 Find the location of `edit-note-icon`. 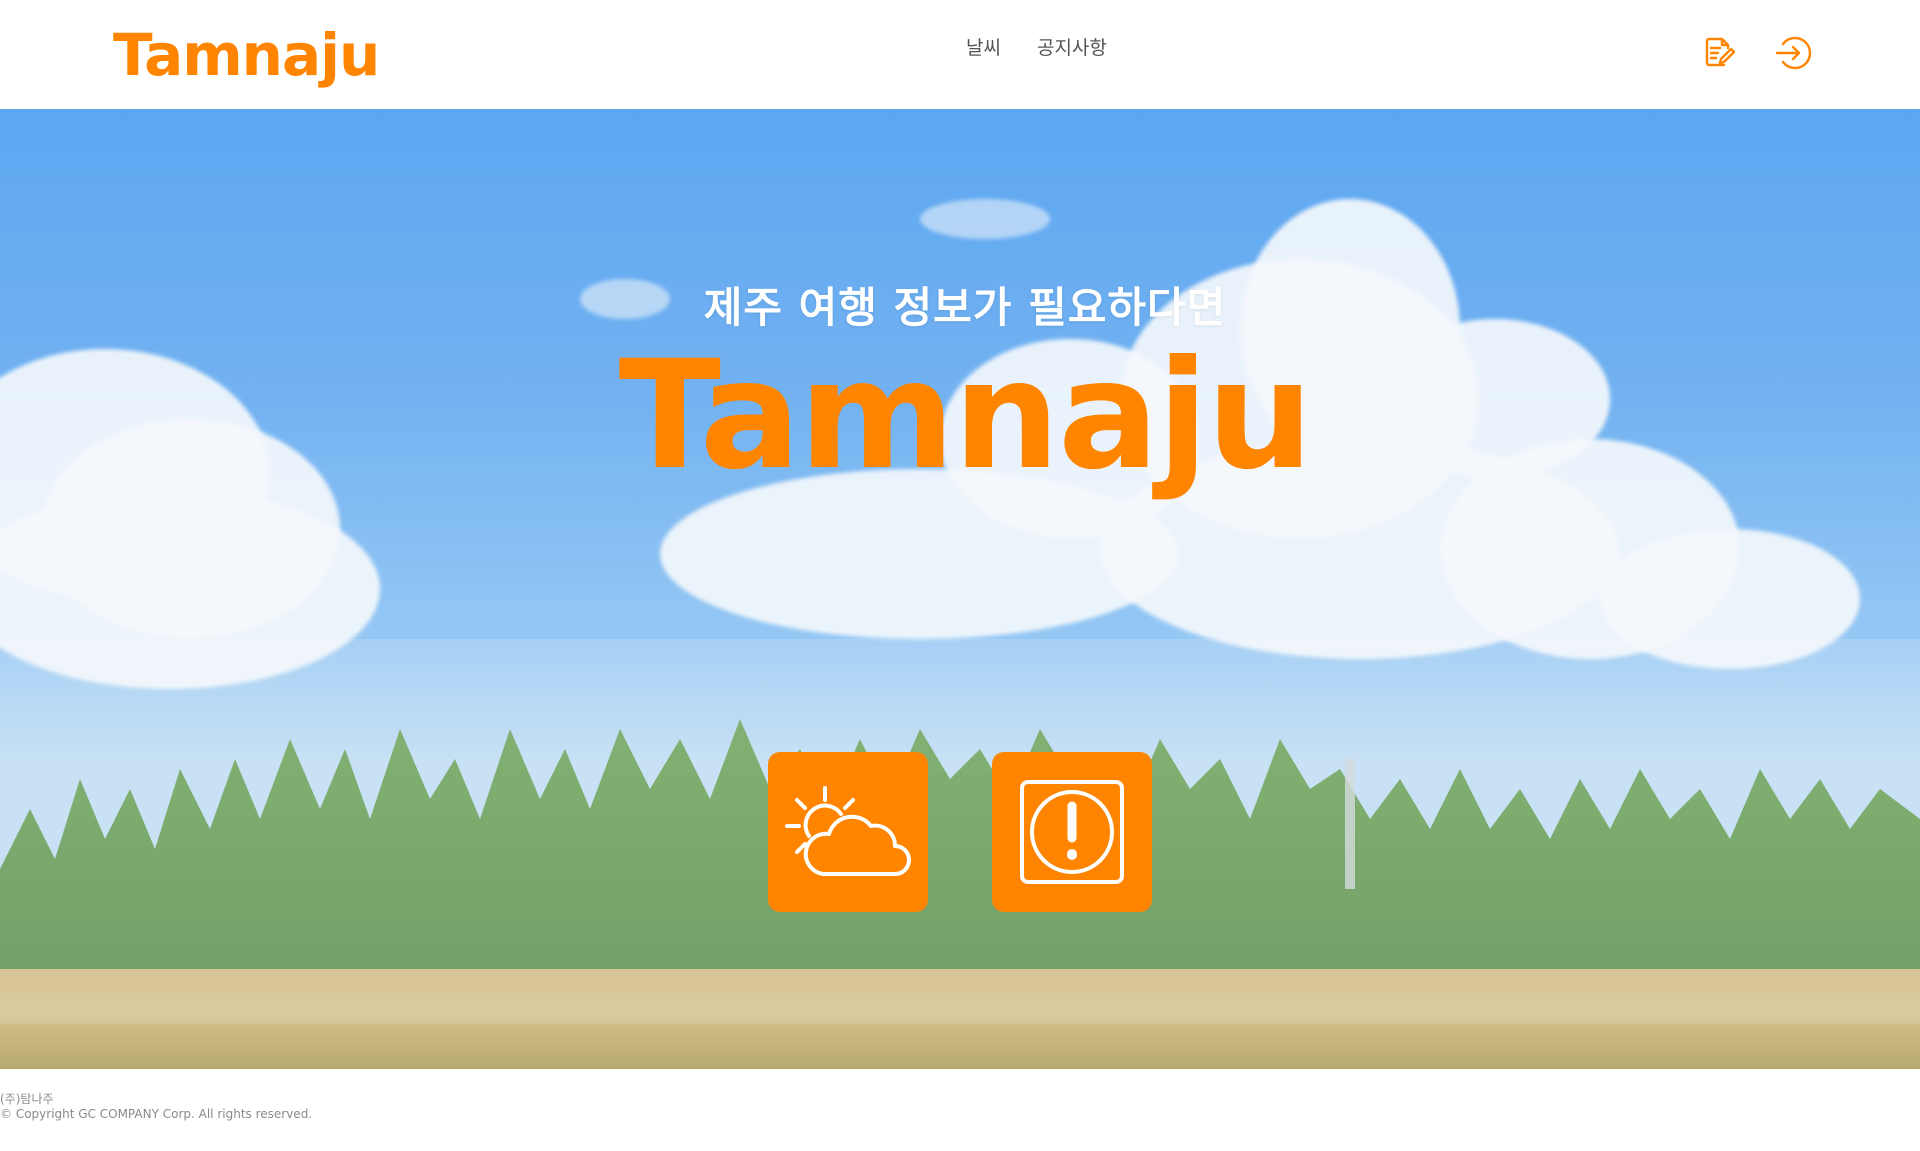

edit-note-icon is located at coordinates (1719, 53).